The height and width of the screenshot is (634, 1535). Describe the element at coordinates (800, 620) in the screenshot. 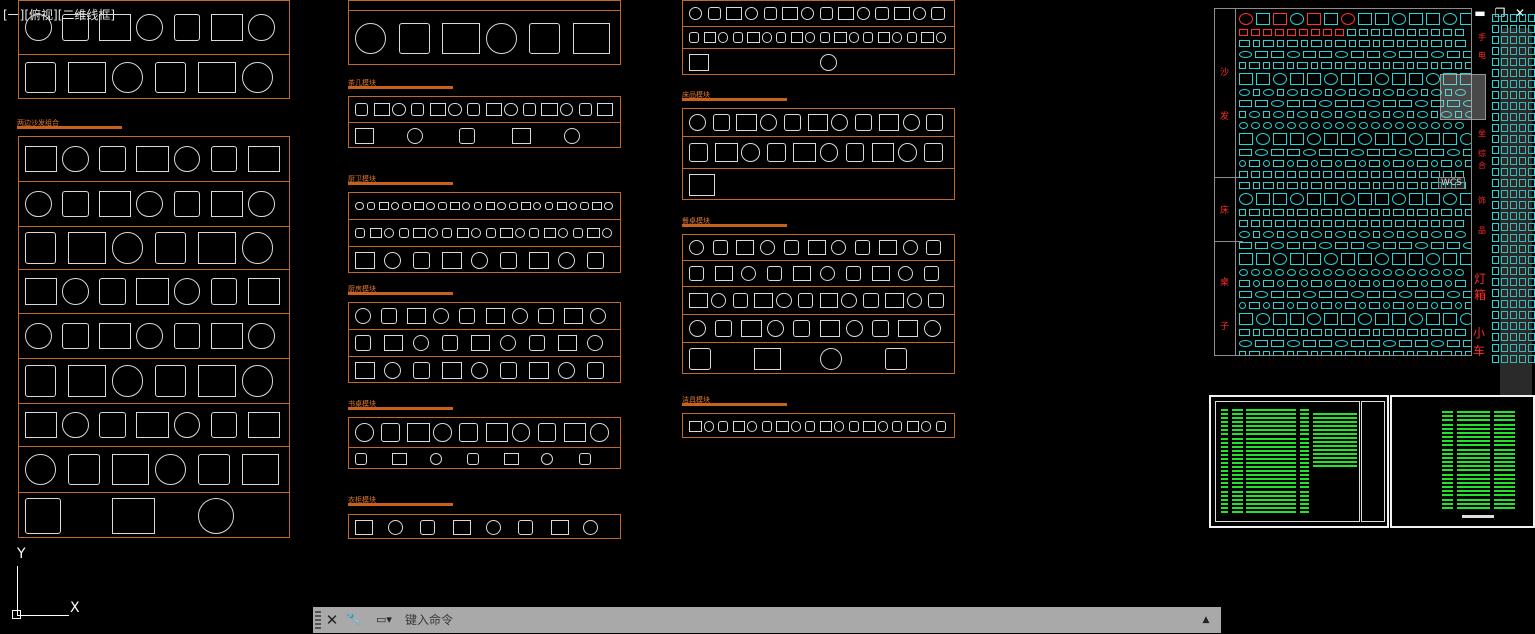

I see `command-input` at that location.